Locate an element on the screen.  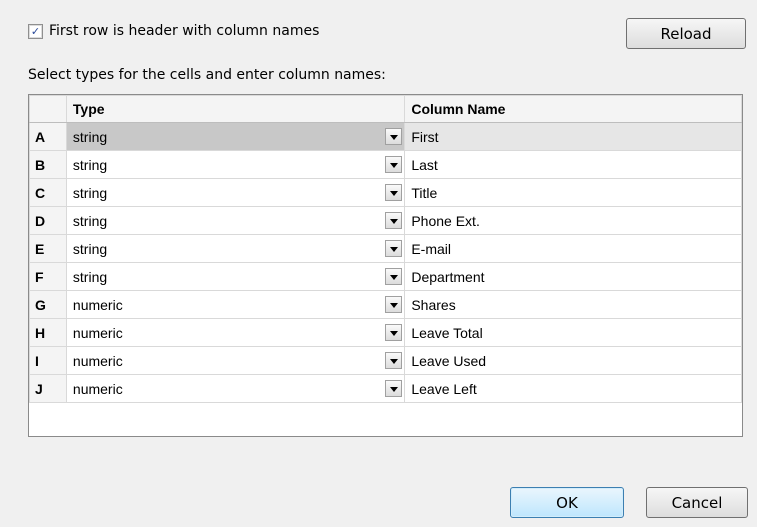
separator is located at coordinates (379, 465).